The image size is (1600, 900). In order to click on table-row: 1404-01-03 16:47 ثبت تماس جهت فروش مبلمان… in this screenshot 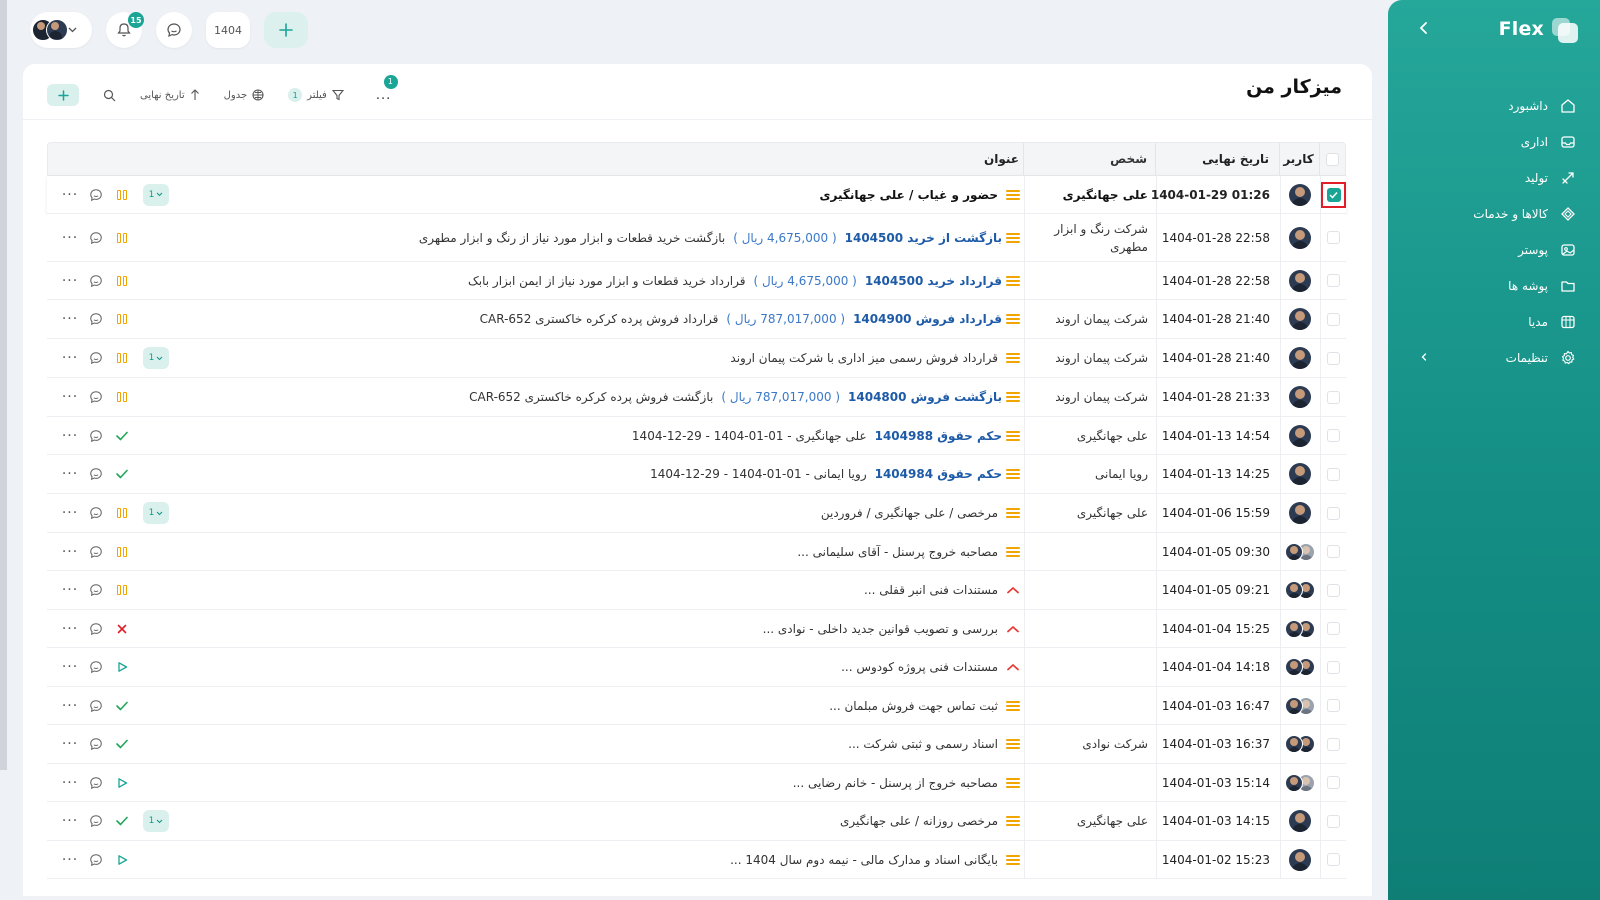, I will do `click(696, 706)`.